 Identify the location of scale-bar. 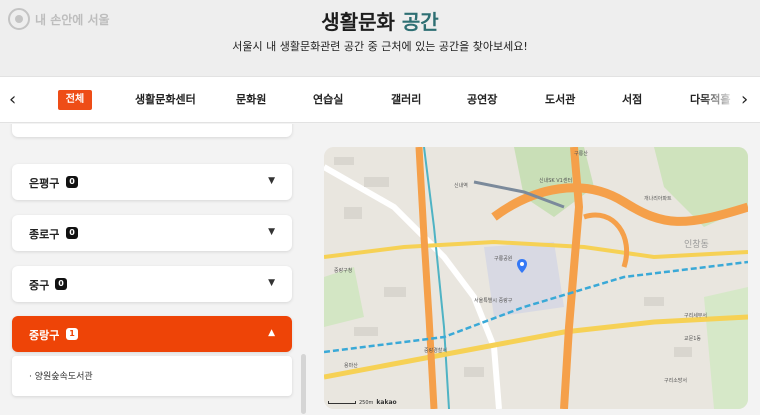
(342, 402).